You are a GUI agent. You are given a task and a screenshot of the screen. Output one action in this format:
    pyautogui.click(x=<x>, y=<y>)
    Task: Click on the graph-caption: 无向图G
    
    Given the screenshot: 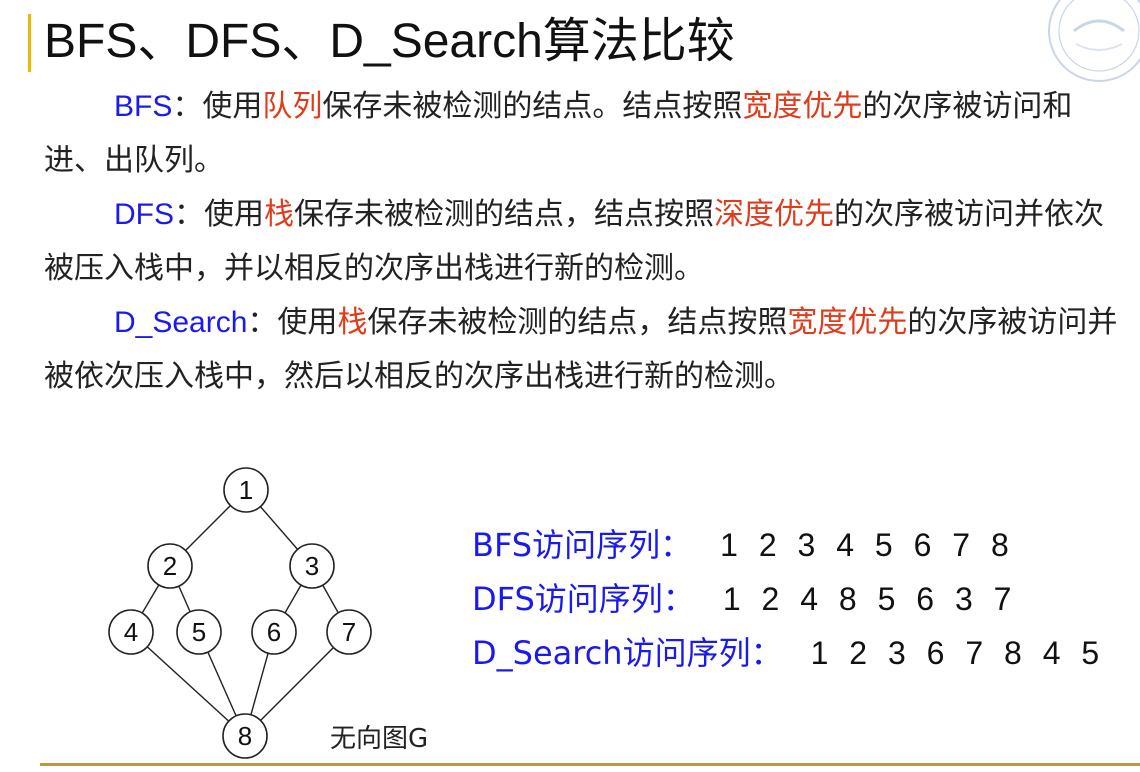 What is the action you would take?
    pyautogui.click(x=379, y=739)
    